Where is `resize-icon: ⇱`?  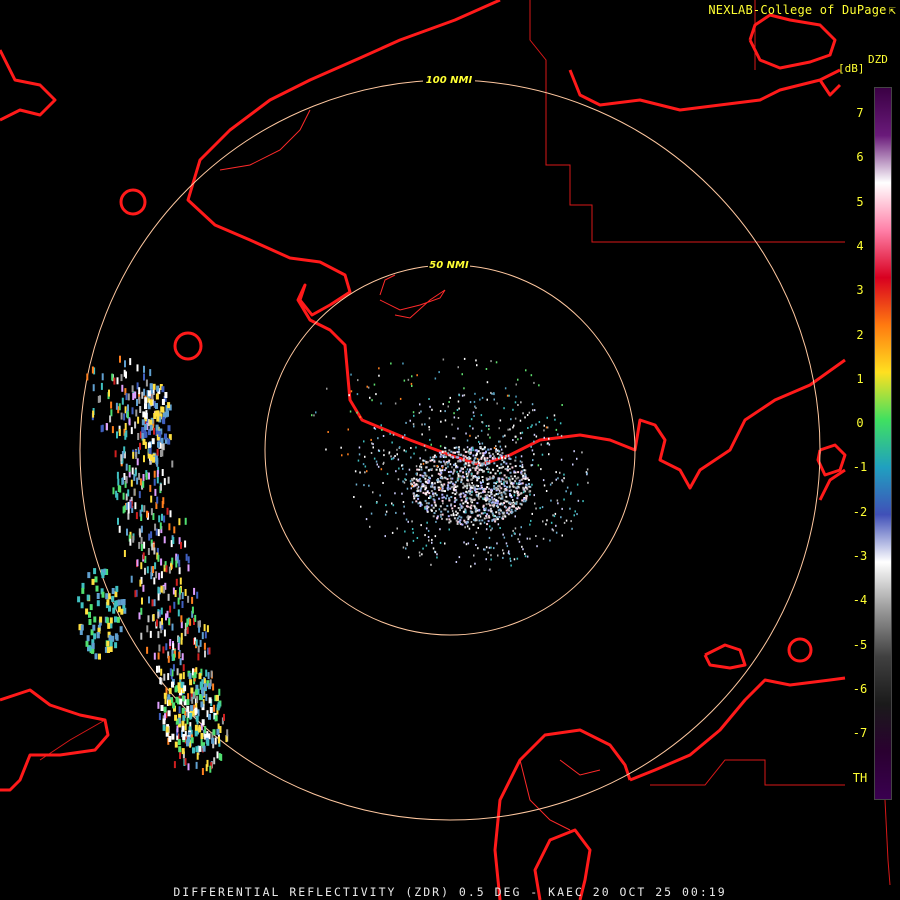 resize-icon: ⇱ is located at coordinates (892, 10).